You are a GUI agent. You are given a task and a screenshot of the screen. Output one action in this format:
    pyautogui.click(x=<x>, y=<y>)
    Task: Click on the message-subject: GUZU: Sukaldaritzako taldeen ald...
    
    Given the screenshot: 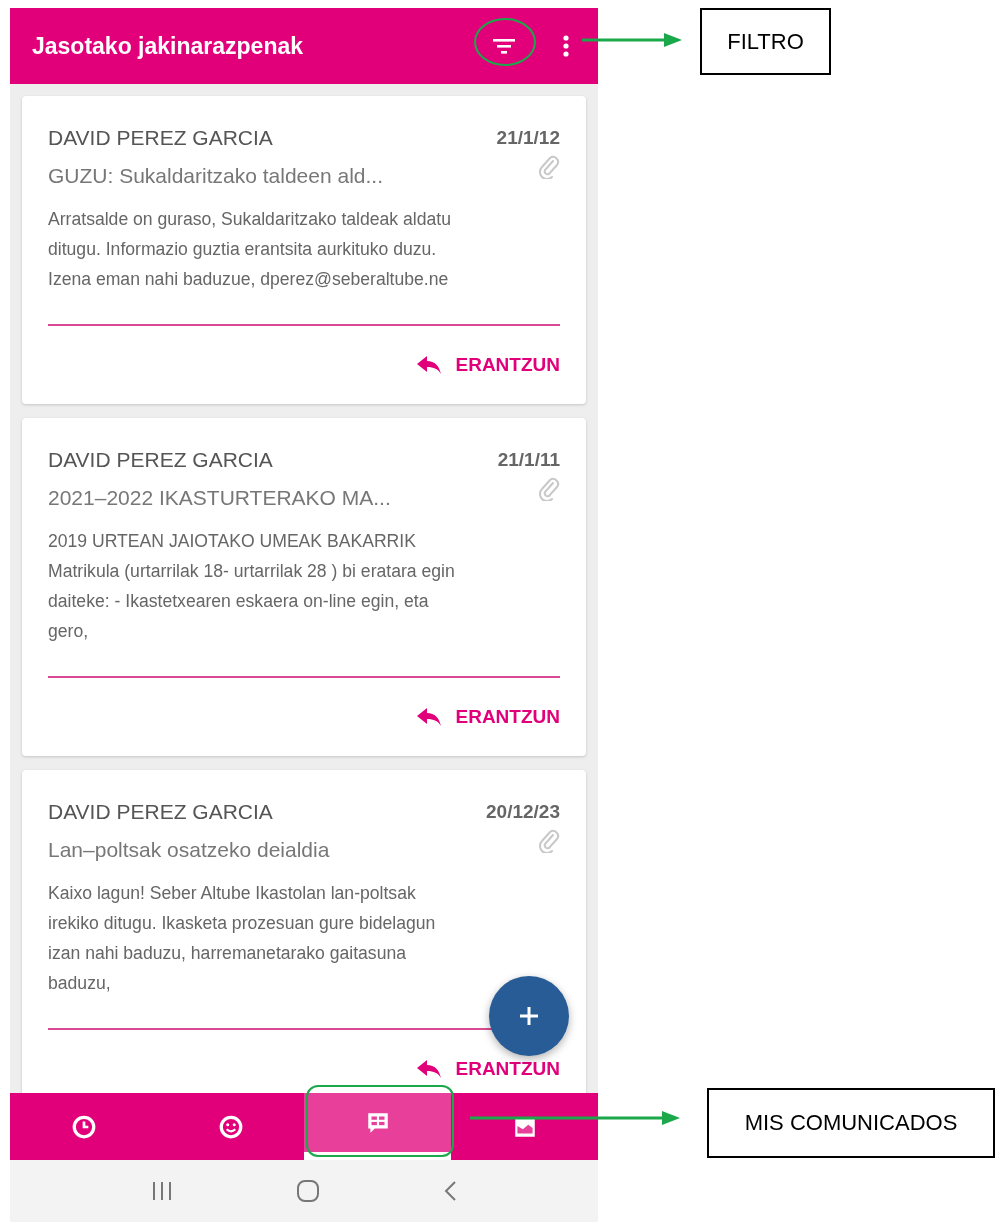 What is the action you would take?
    pyautogui.click(x=215, y=176)
    